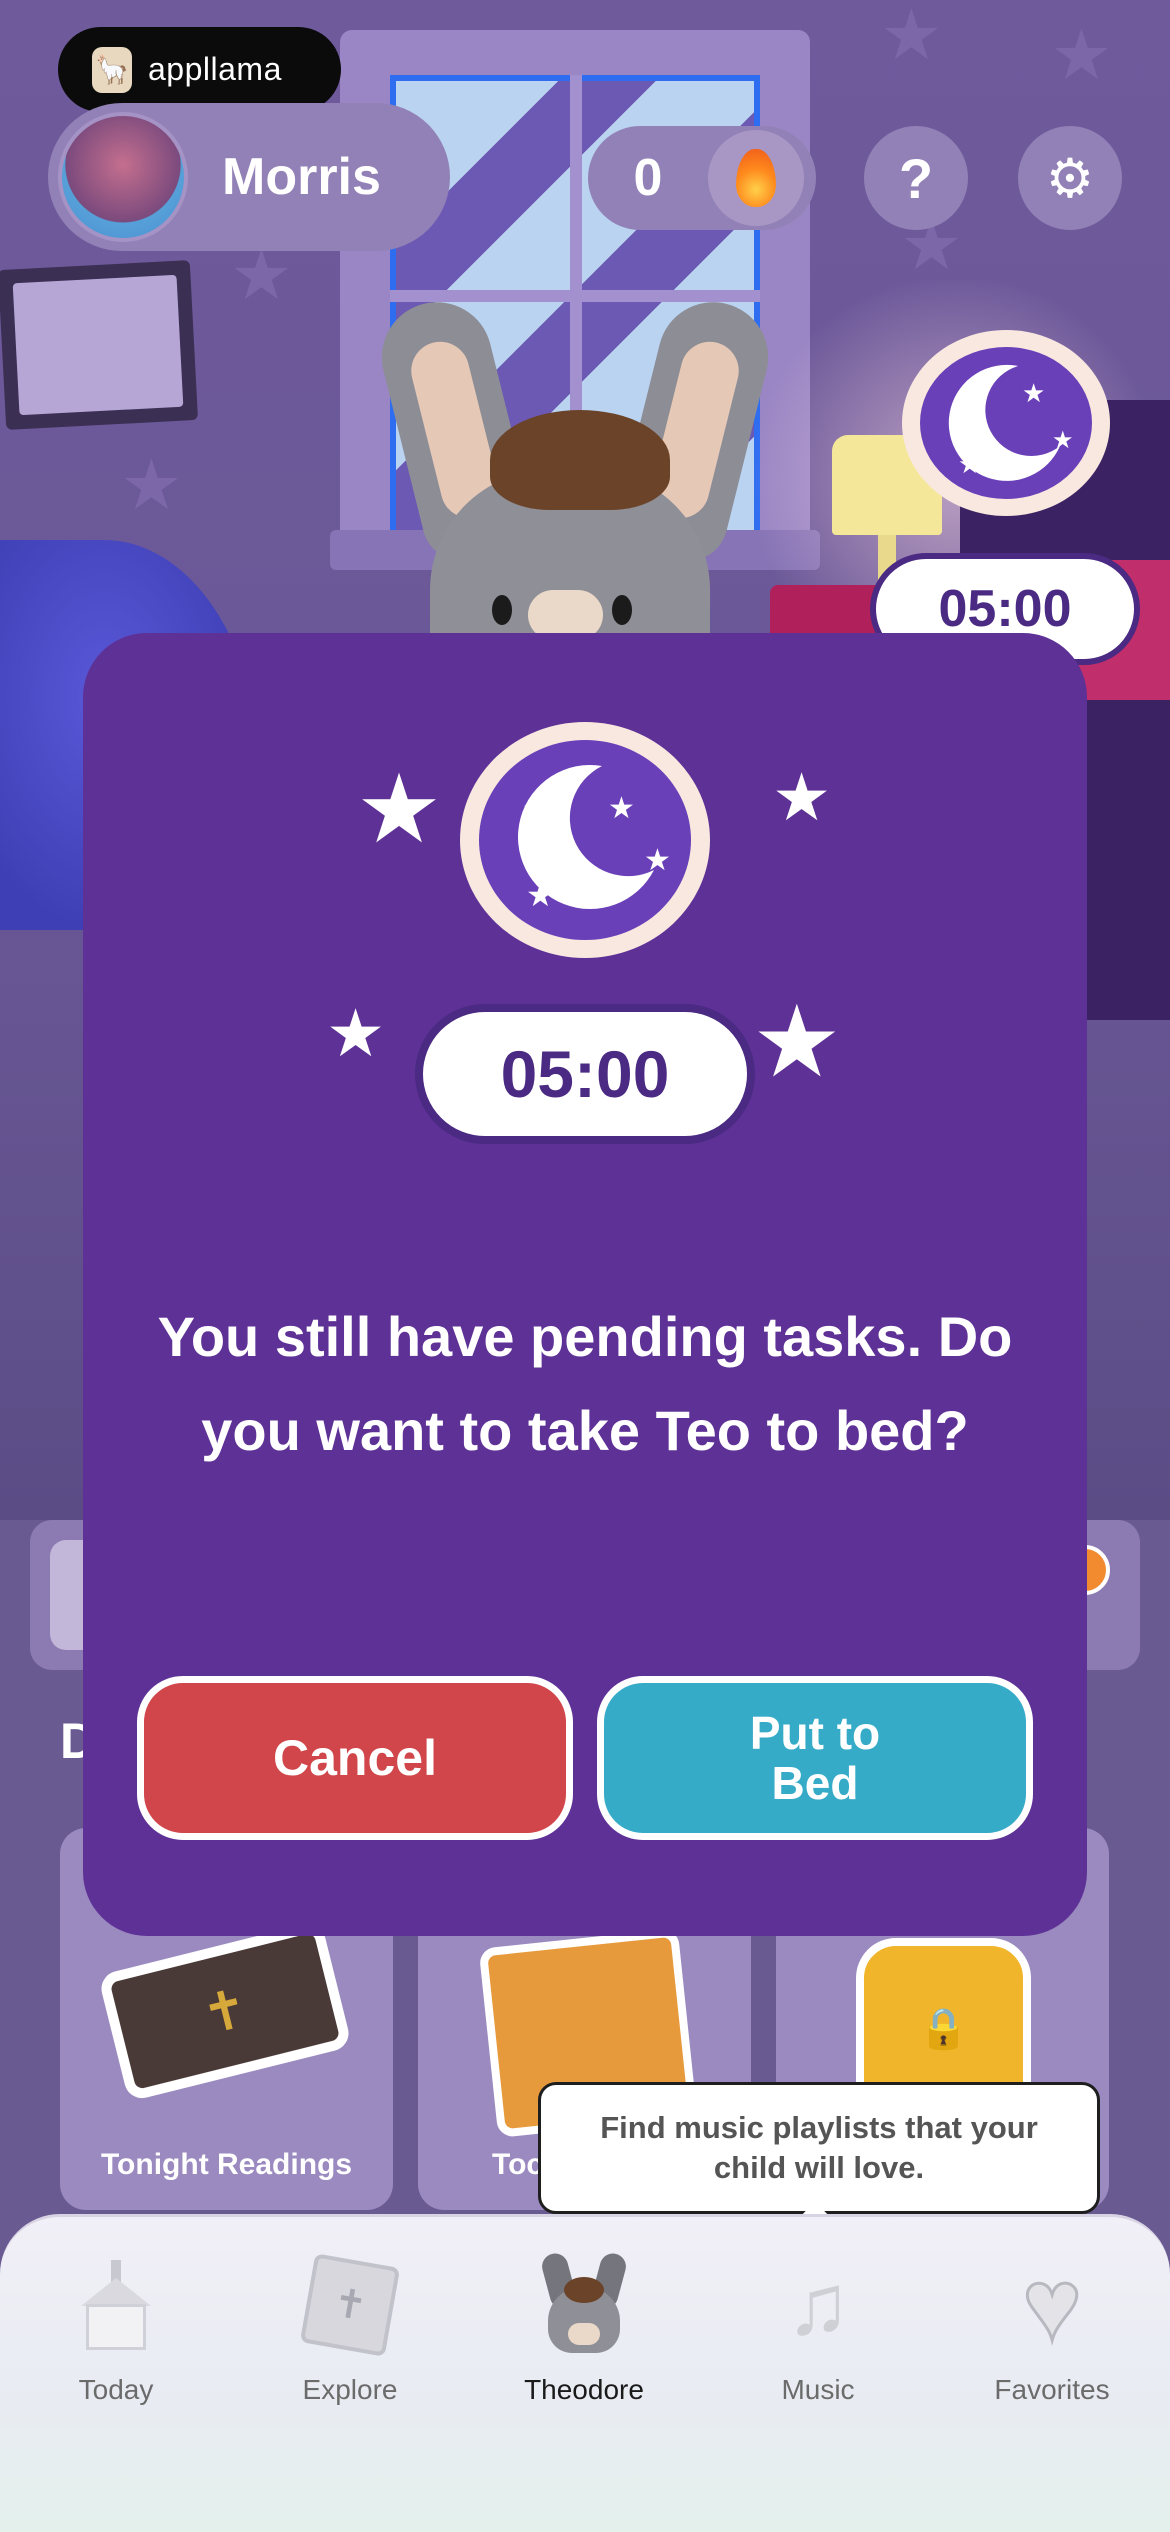  I want to click on tab-favorites: ♥ Favorites, so click(1052, 2338).